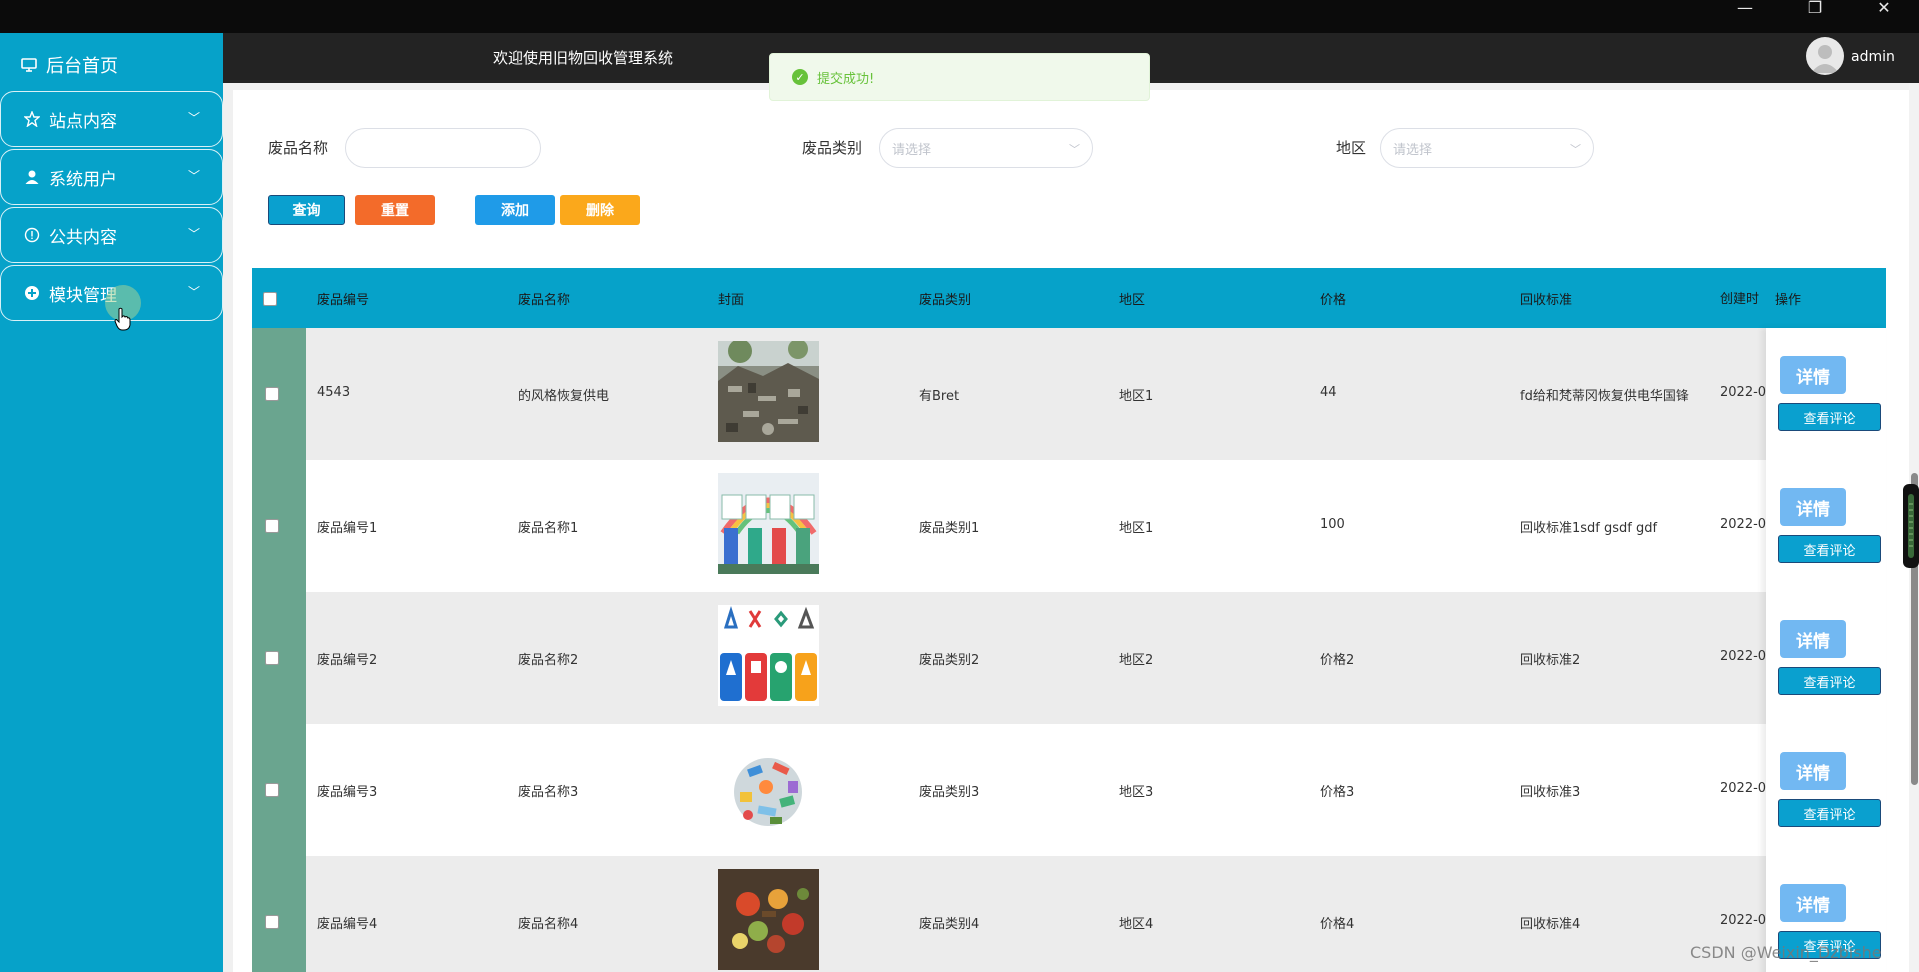  Describe the element at coordinates (347, 792) in the screenshot. I see `cell-code: 废品编号3` at that location.